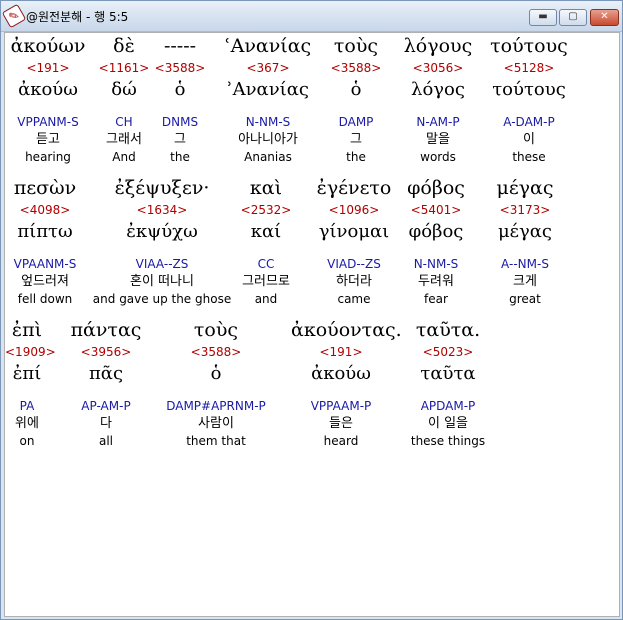  What do you see at coordinates (45, 264) in the screenshot?
I see `word-parse: VPAANM-S` at bounding box center [45, 264].